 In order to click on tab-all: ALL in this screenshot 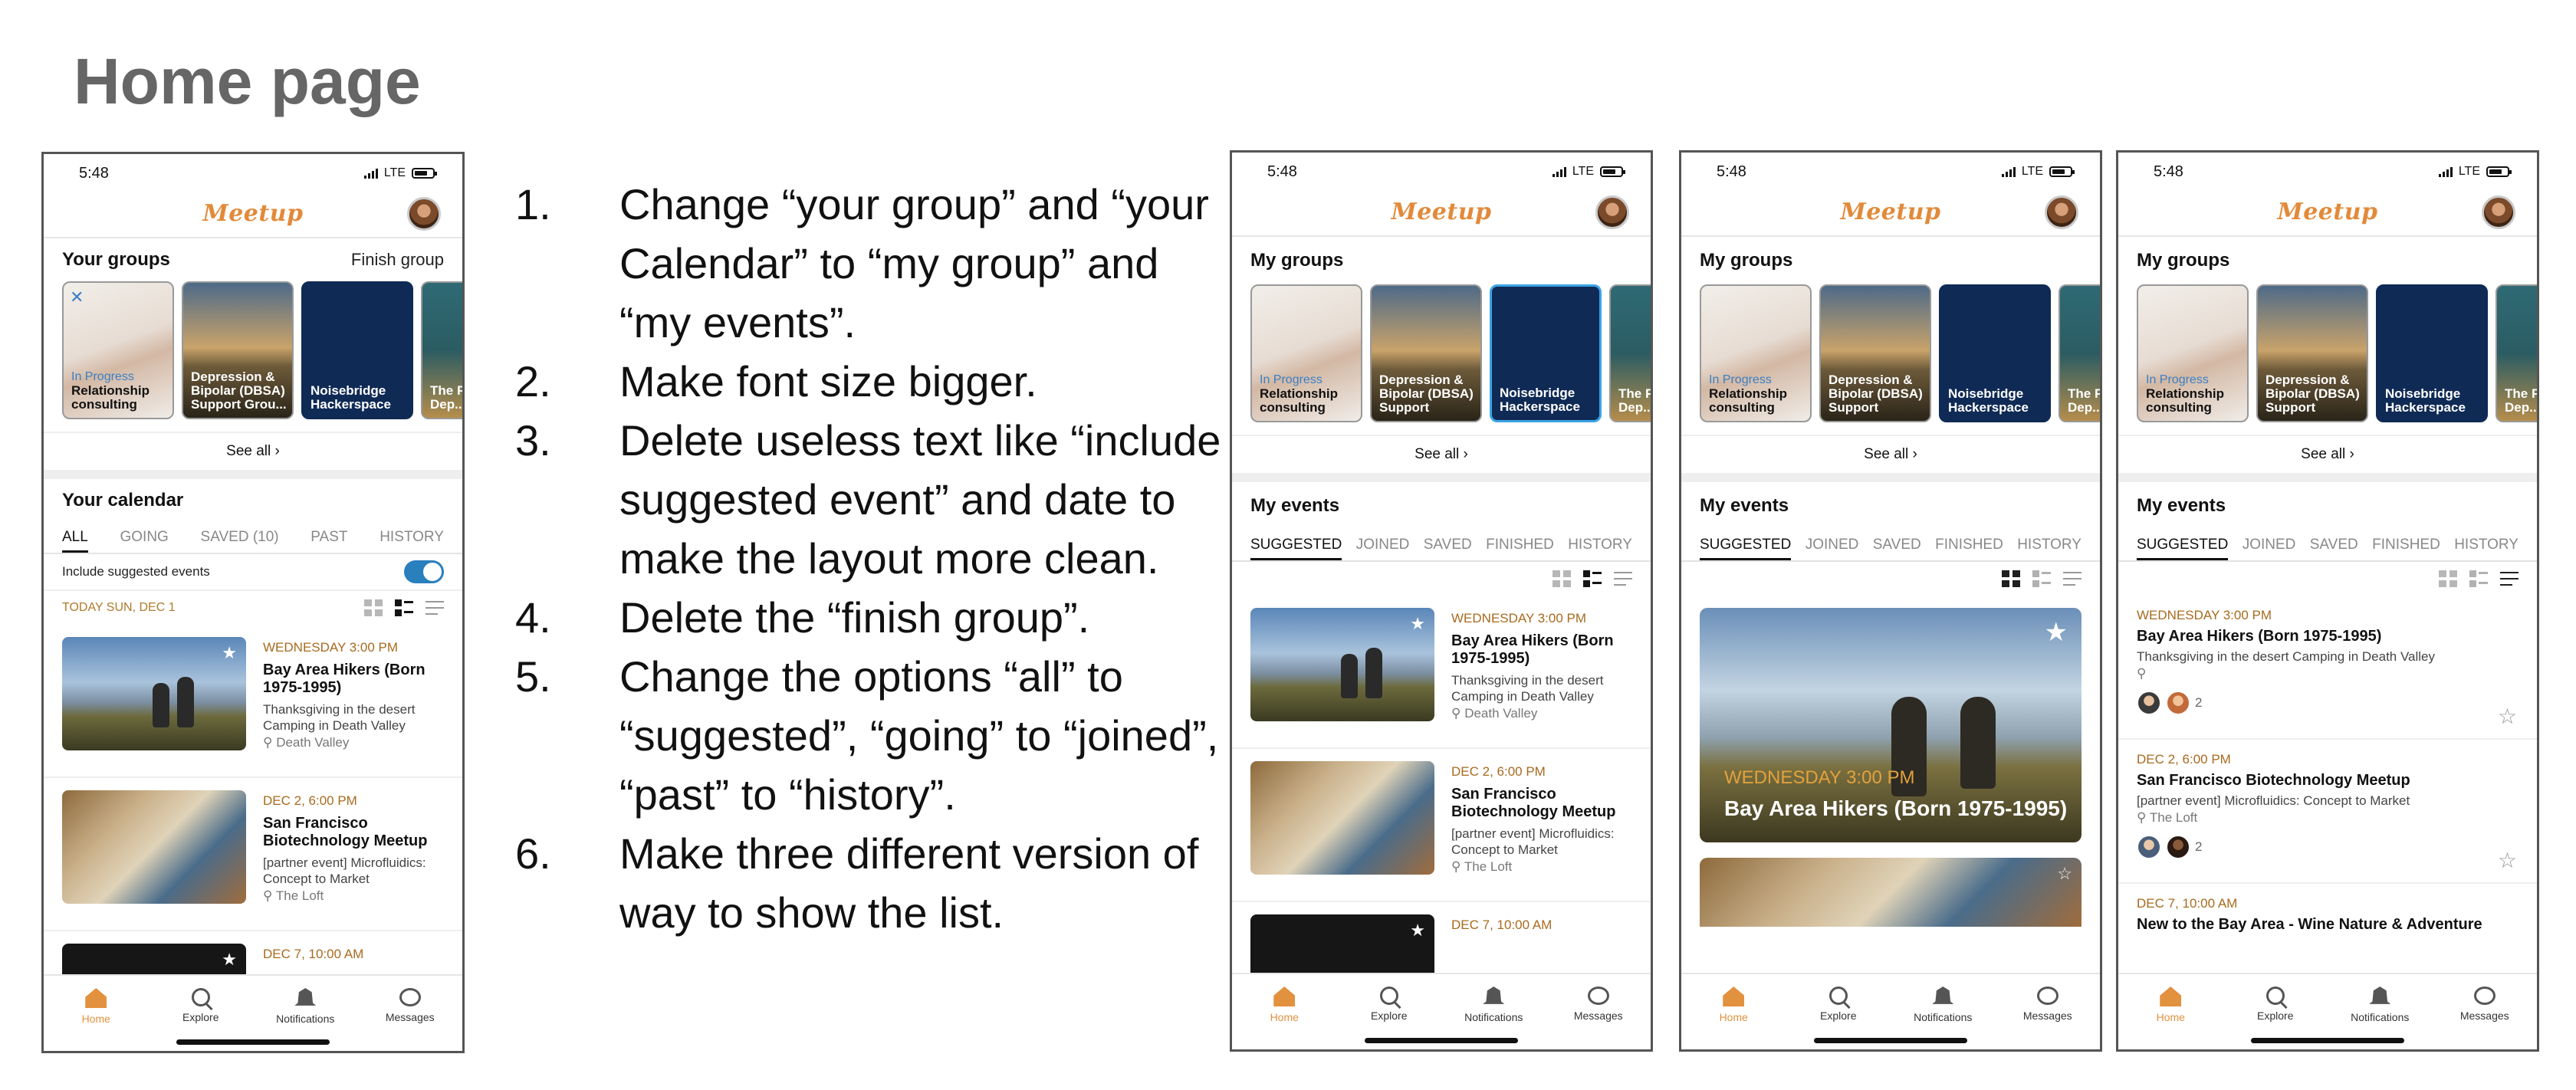, I will do `click(75, 541)`.